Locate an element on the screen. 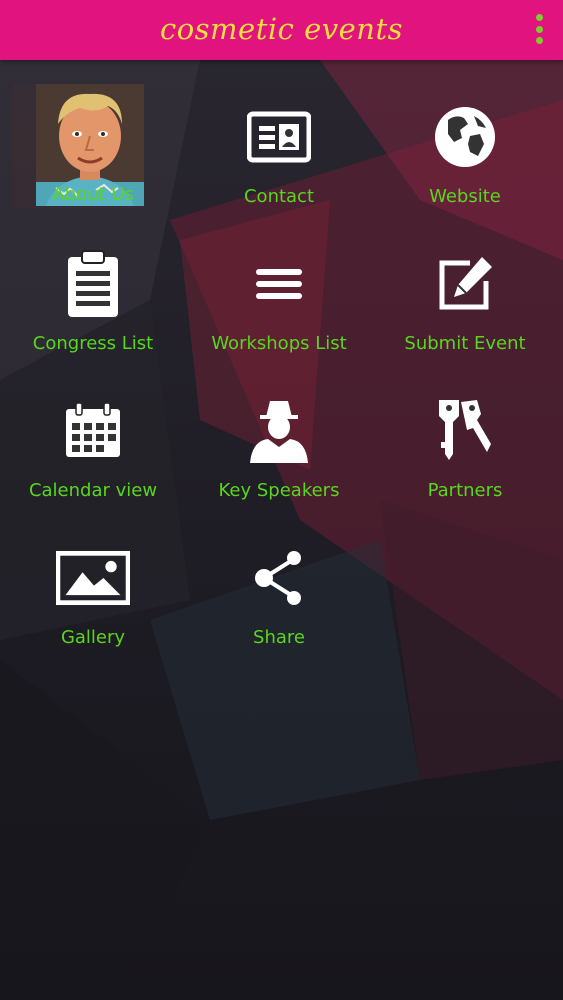 The height and width of the screenshot is (1000, 563). menu-item-share: Share is located at coordinates (279, 593).